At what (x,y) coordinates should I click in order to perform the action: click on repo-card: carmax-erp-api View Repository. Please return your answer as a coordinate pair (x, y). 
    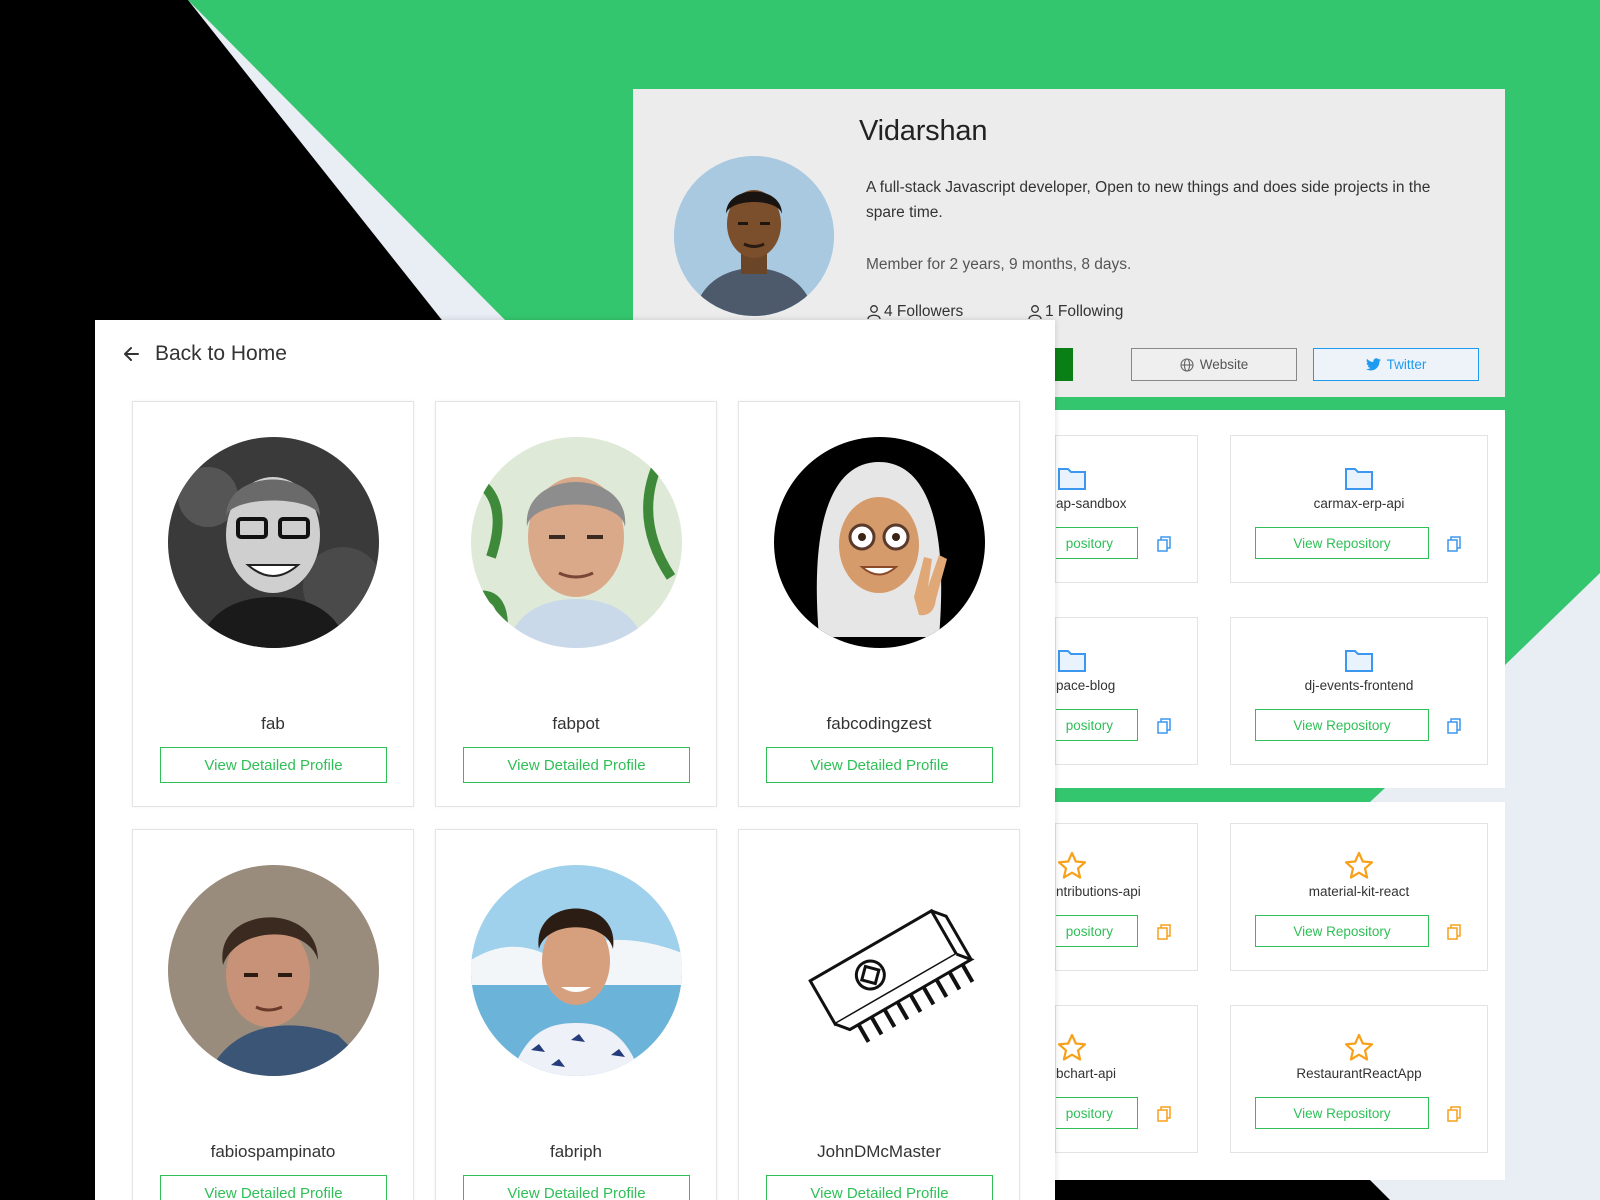
    Looking at the image, I should click on (1359, 509).